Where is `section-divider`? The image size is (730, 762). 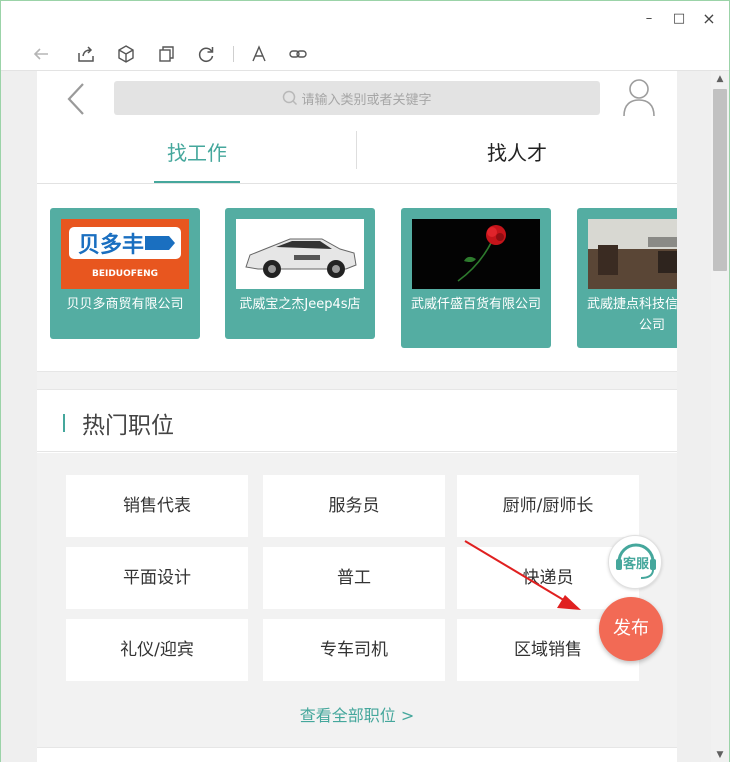 section-divider is located at coordinates (357, 754).